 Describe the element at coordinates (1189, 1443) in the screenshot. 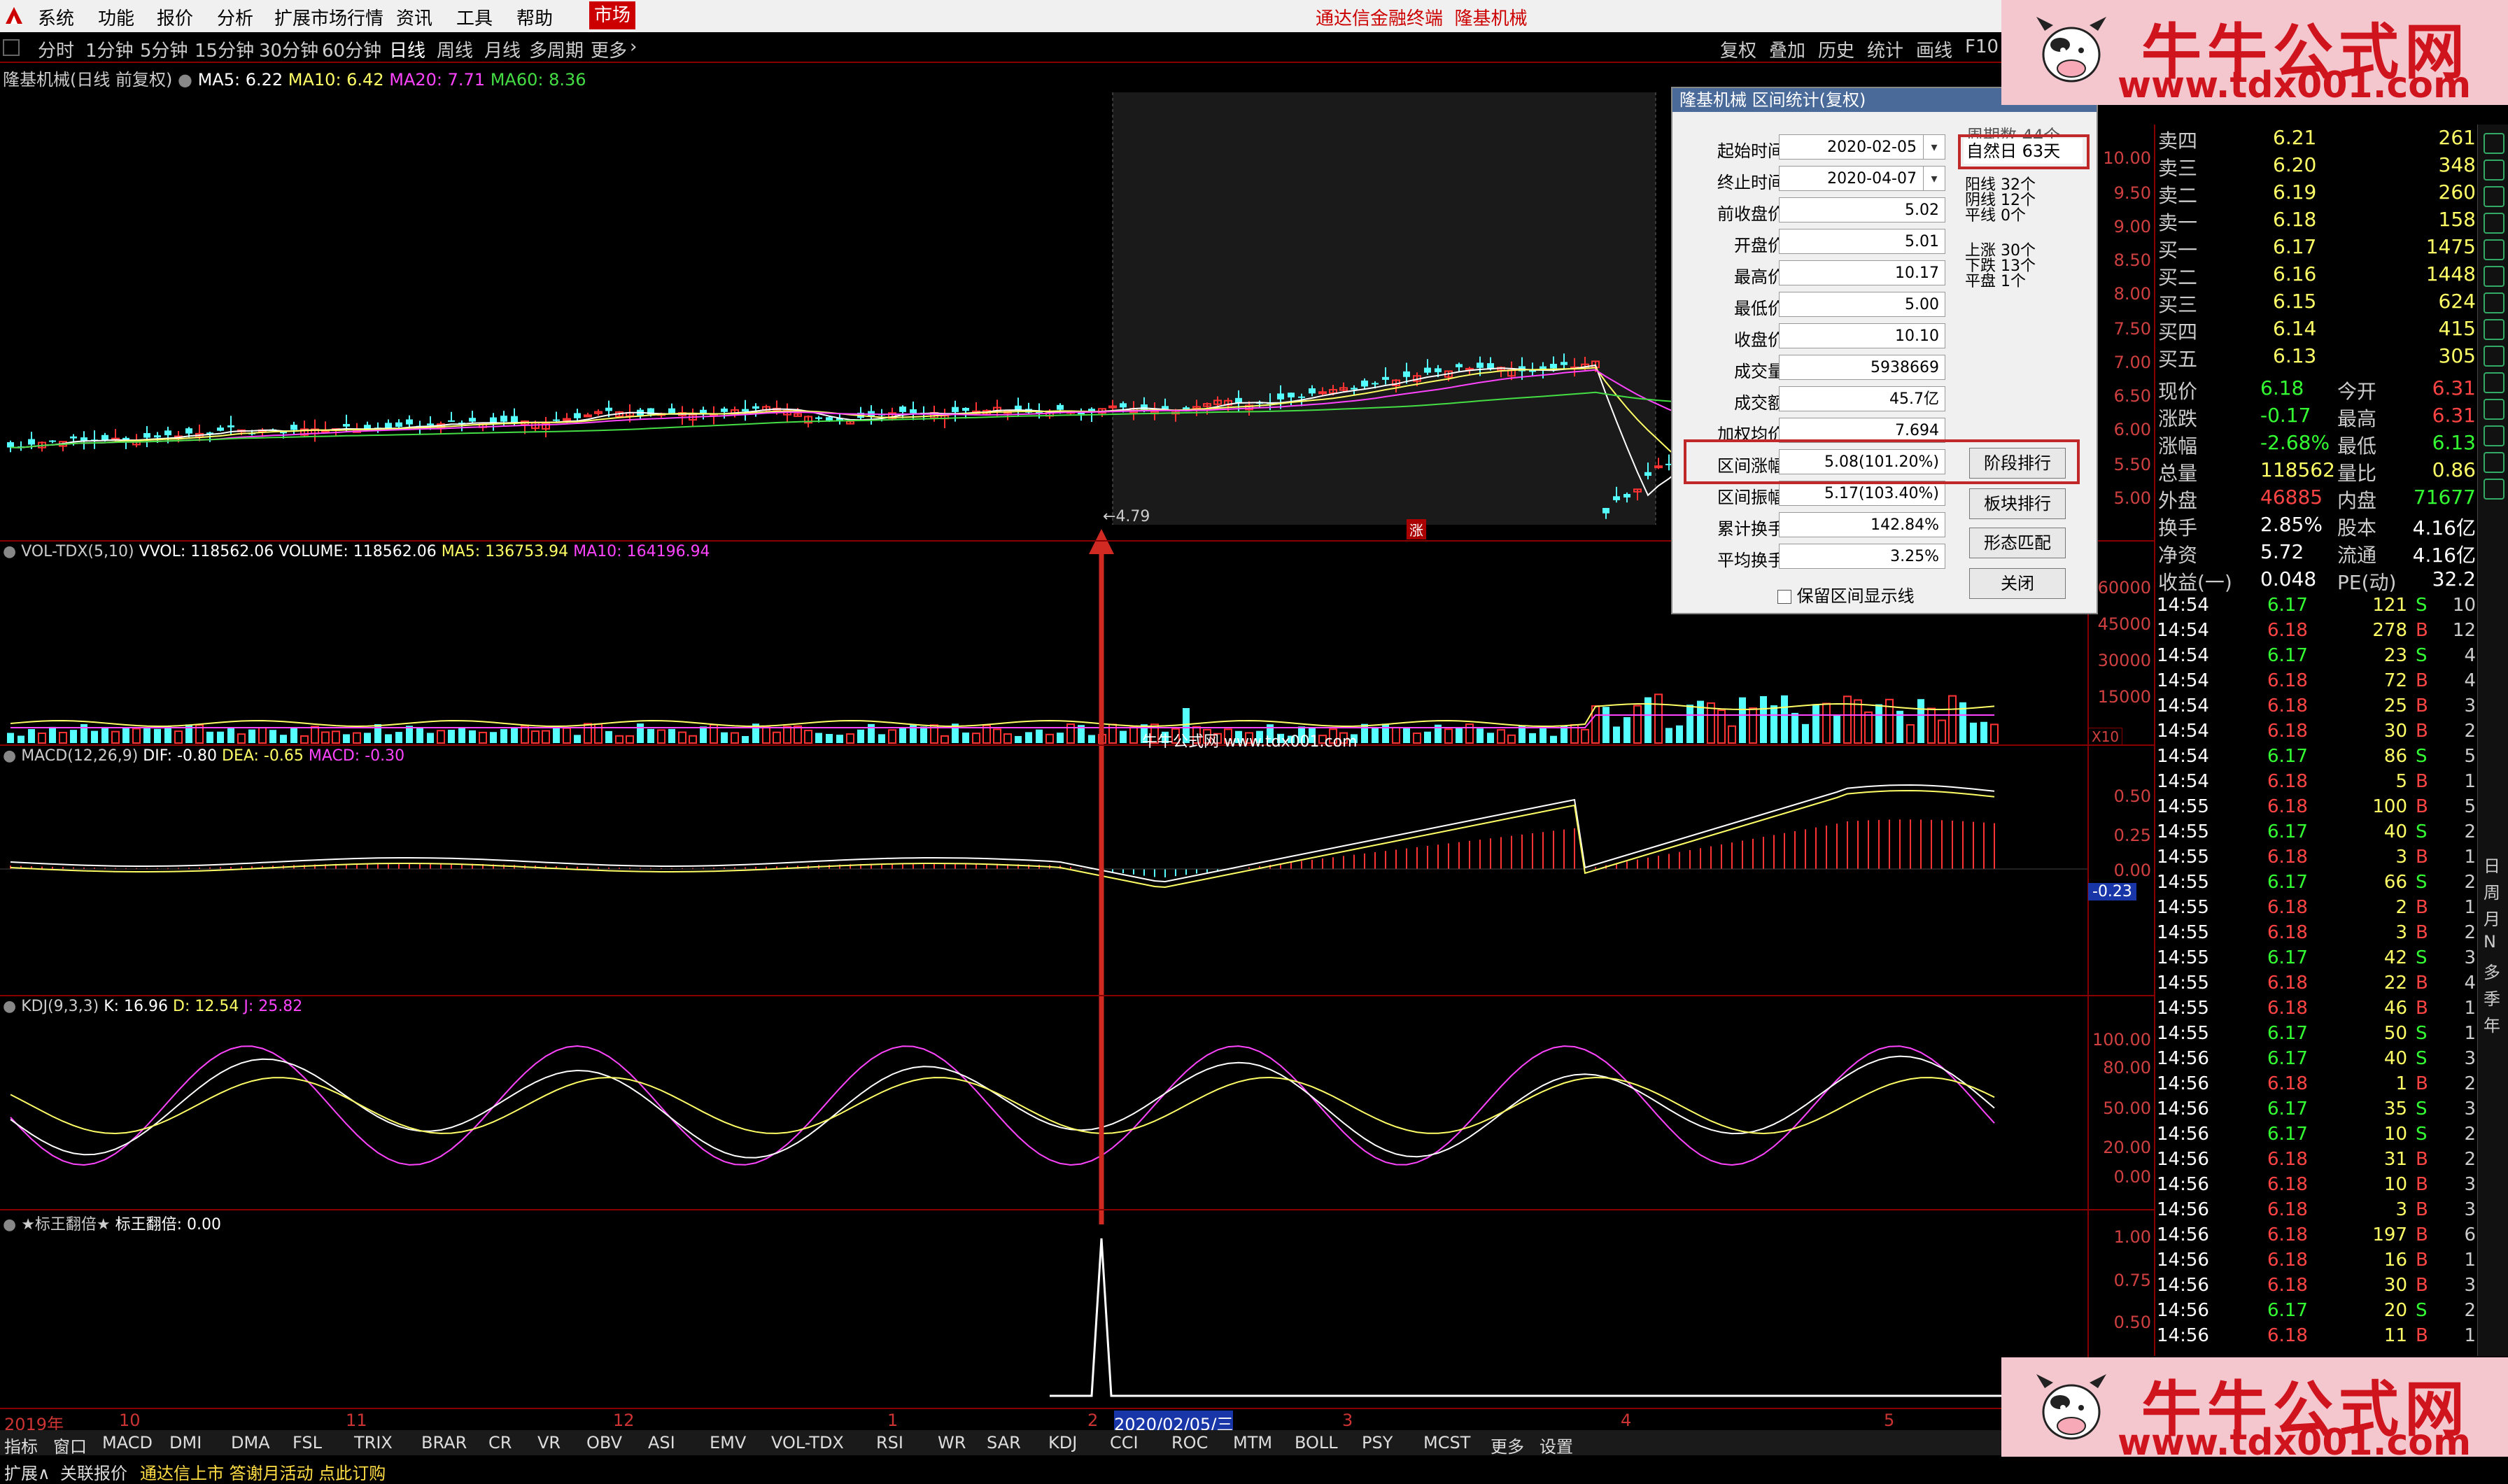

I see `indicator-tab: ROC` at that location.